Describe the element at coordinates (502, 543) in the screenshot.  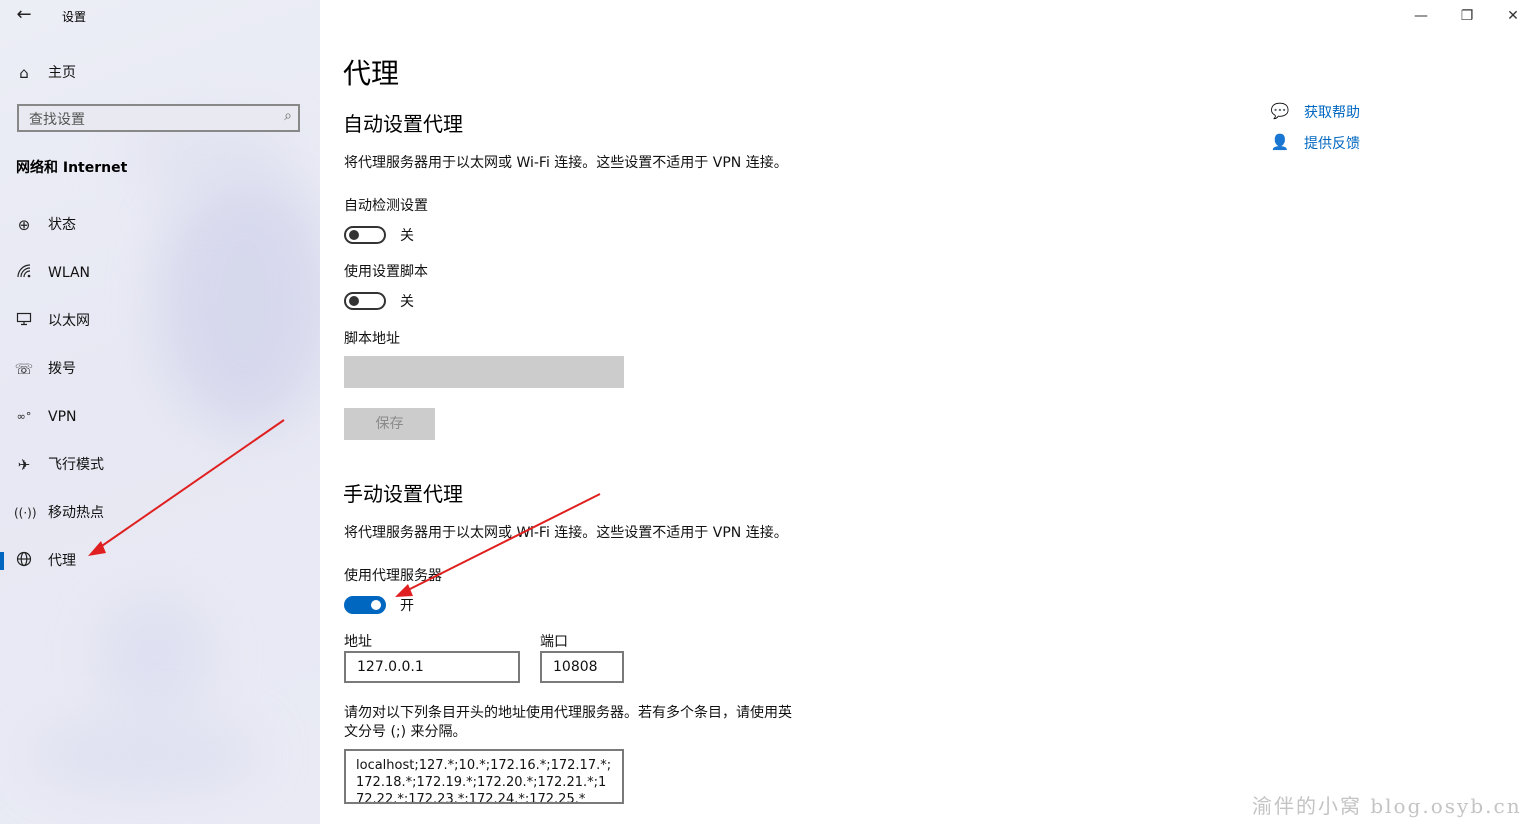
I see `annotation-arrow-proxy-toggle` at that location.